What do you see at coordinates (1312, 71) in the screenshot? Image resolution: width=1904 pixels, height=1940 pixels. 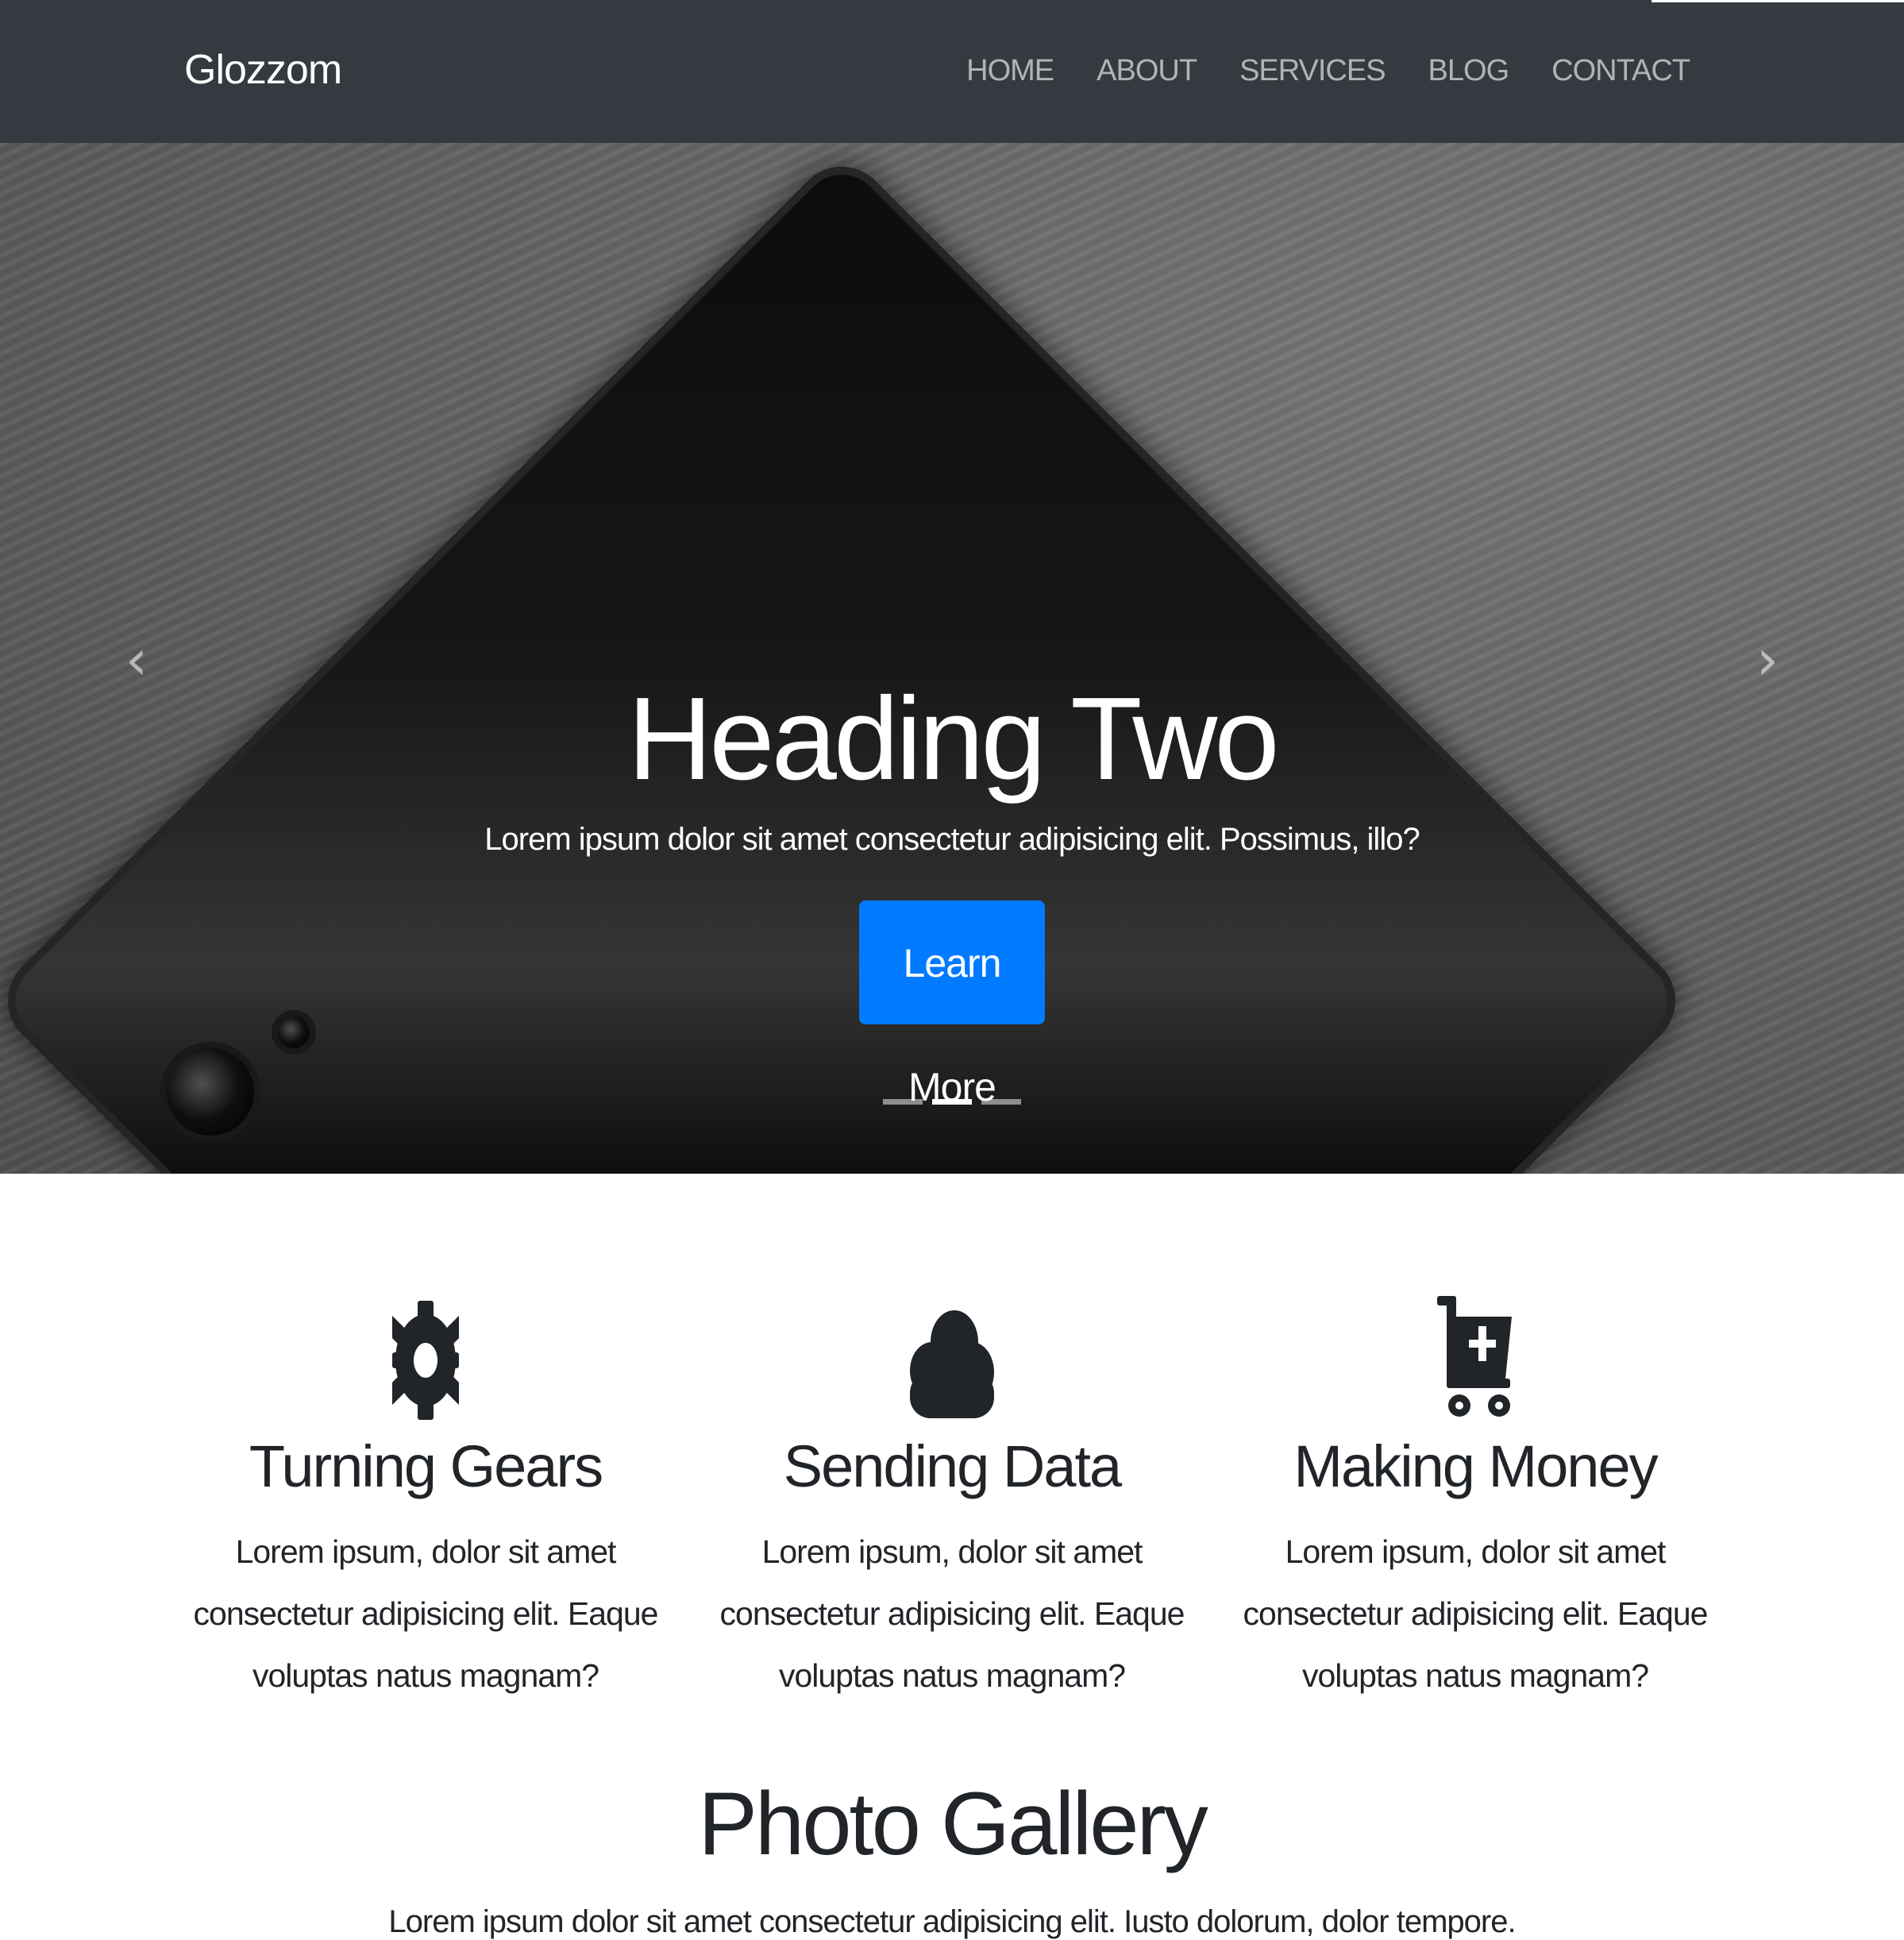 I see `nav-link-services: SERVICES` at bounding box center [1312, 71].